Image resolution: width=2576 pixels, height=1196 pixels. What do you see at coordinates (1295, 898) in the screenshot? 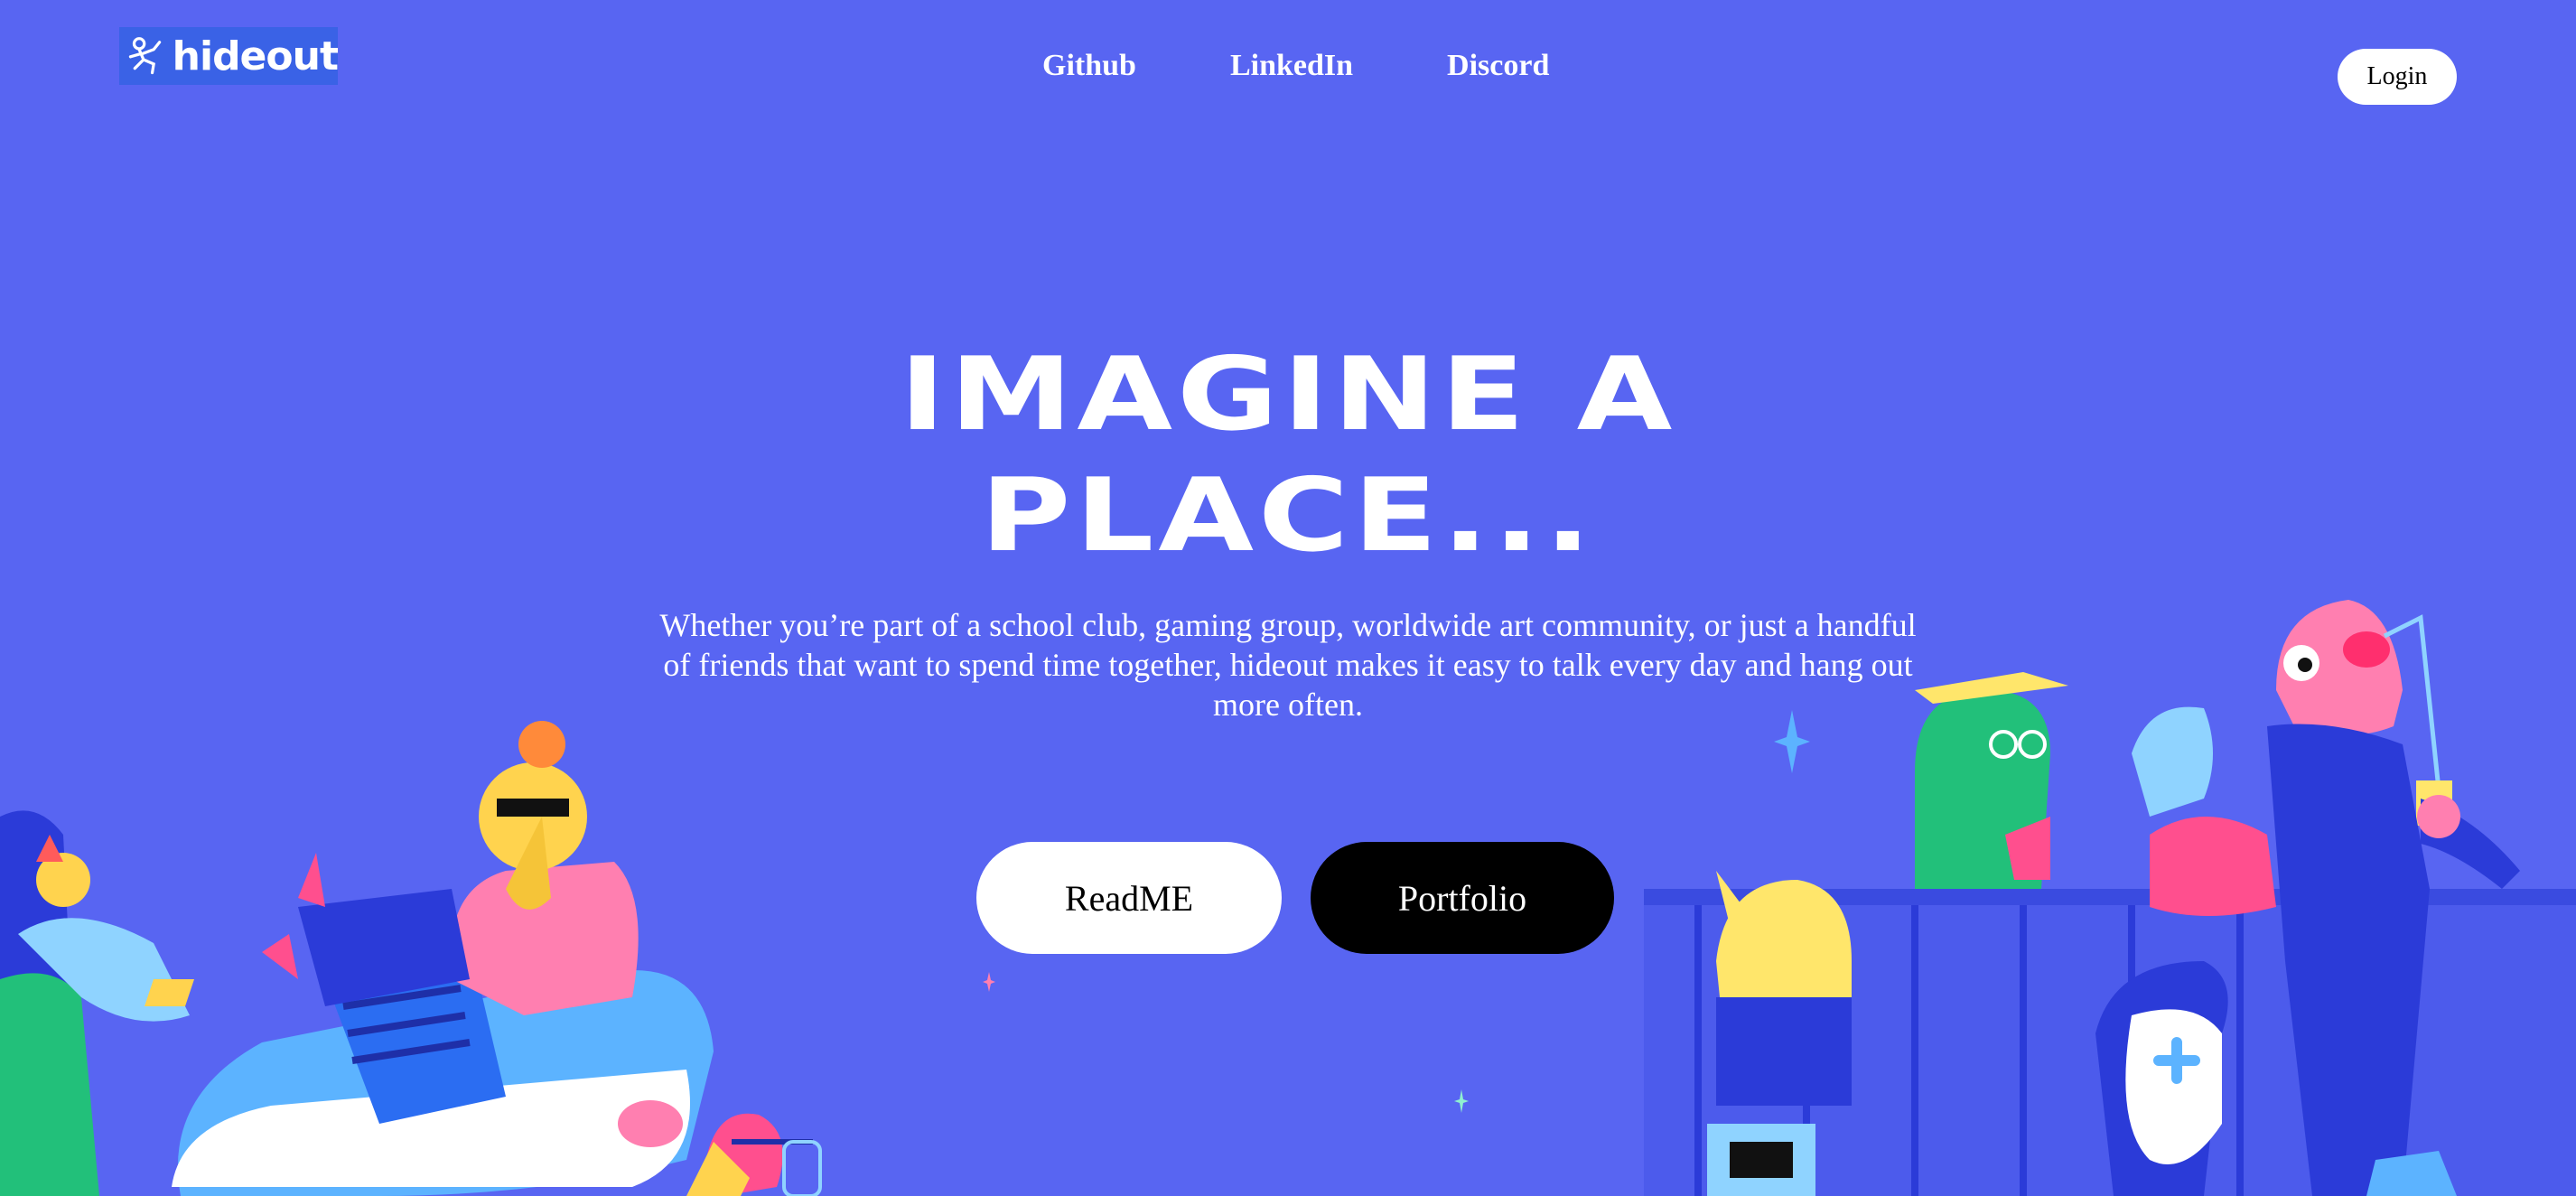
I see `hero-actions: ReadME Portfolio` at bounding box center [1295, 898].